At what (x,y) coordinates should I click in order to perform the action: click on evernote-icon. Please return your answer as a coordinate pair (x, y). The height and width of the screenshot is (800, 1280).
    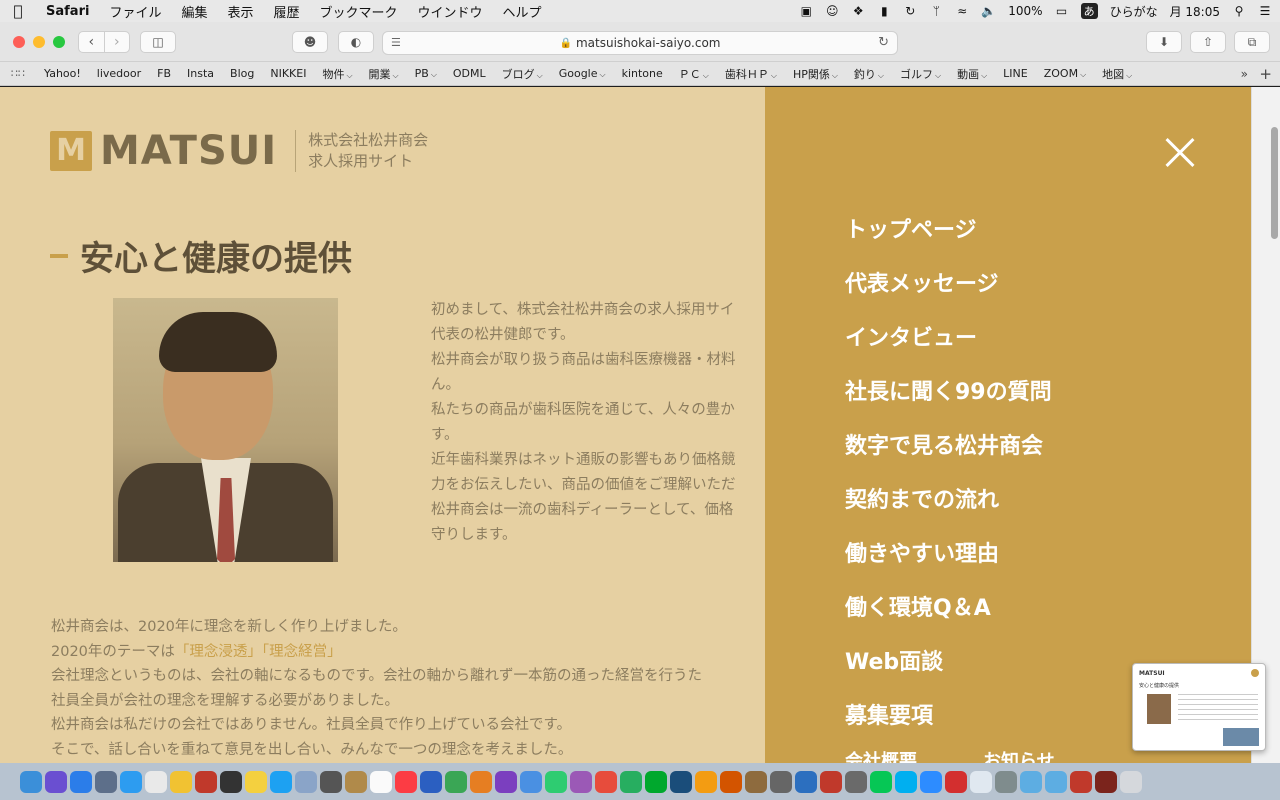
    Looking at the image, I should click on (656, 781).